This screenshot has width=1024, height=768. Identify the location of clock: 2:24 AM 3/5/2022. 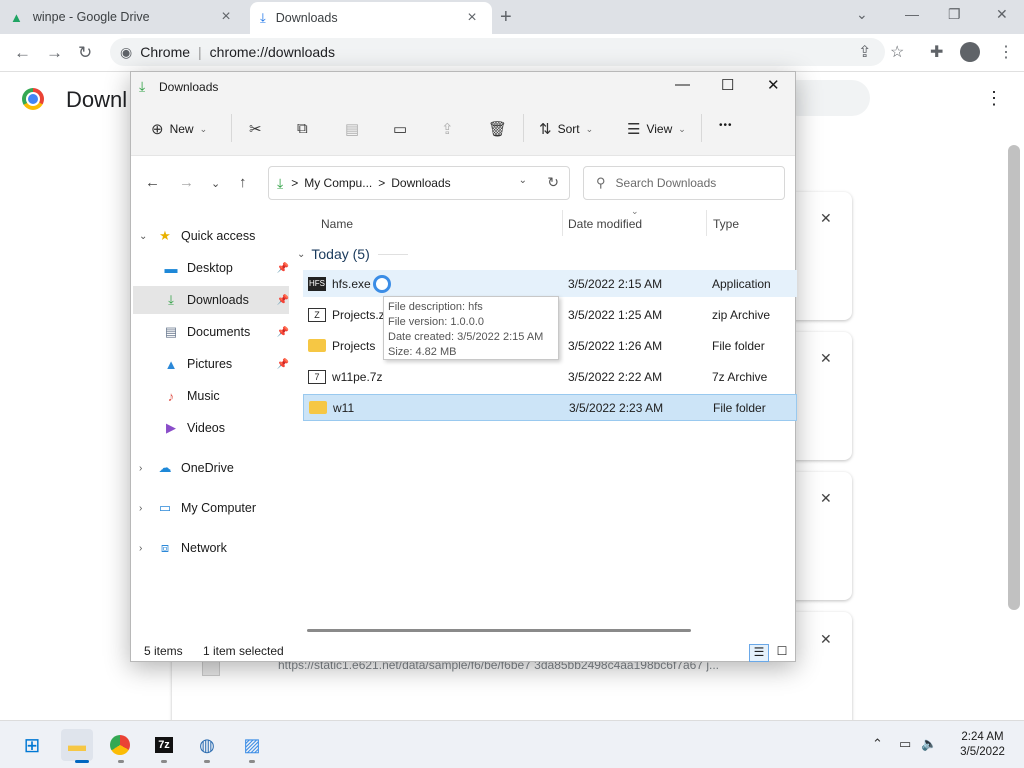
(982, 745).